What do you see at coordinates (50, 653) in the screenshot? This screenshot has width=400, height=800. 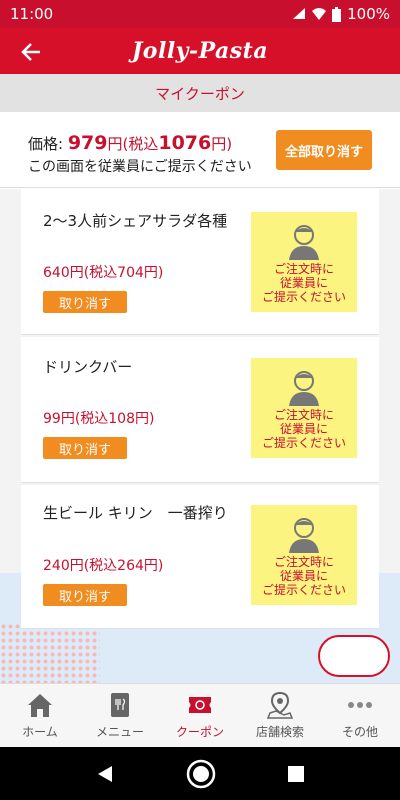 I see `dot-pattern` at bounding box center [50, 653].